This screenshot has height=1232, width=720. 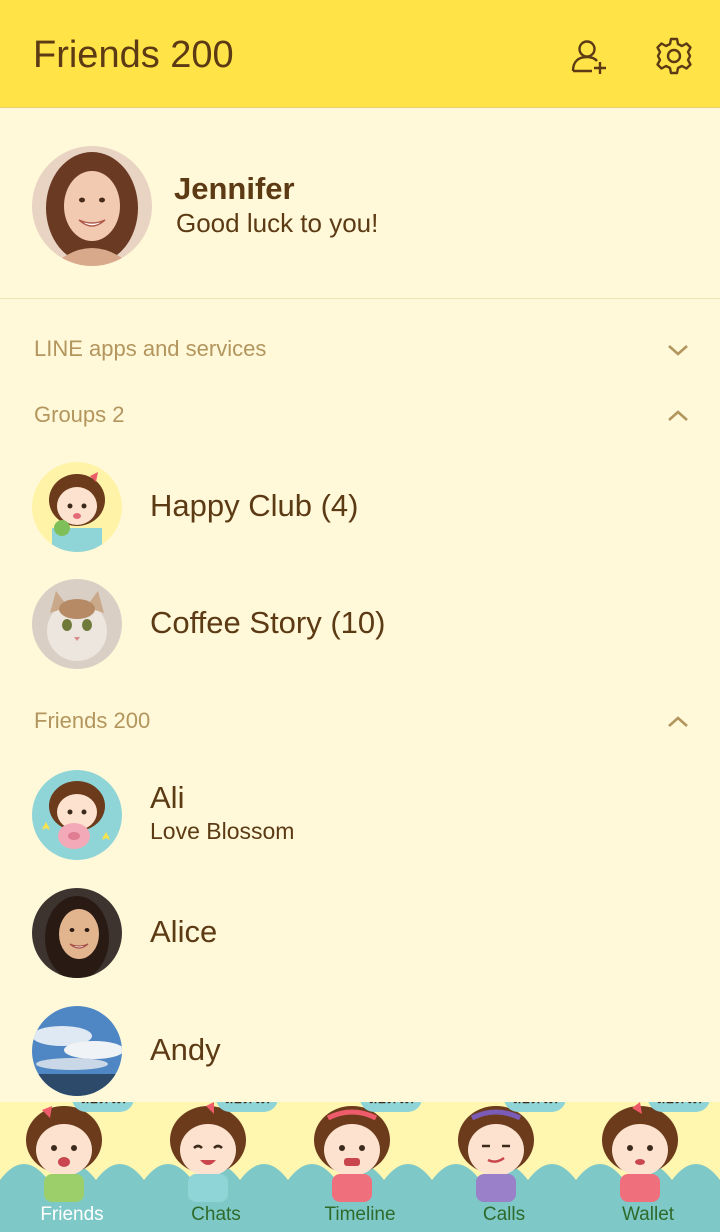 What do you see at coordinates (360, 815) in the screenshot?
I see `friend-row: Ali Love Blossom` at bounding box center [360, 815].